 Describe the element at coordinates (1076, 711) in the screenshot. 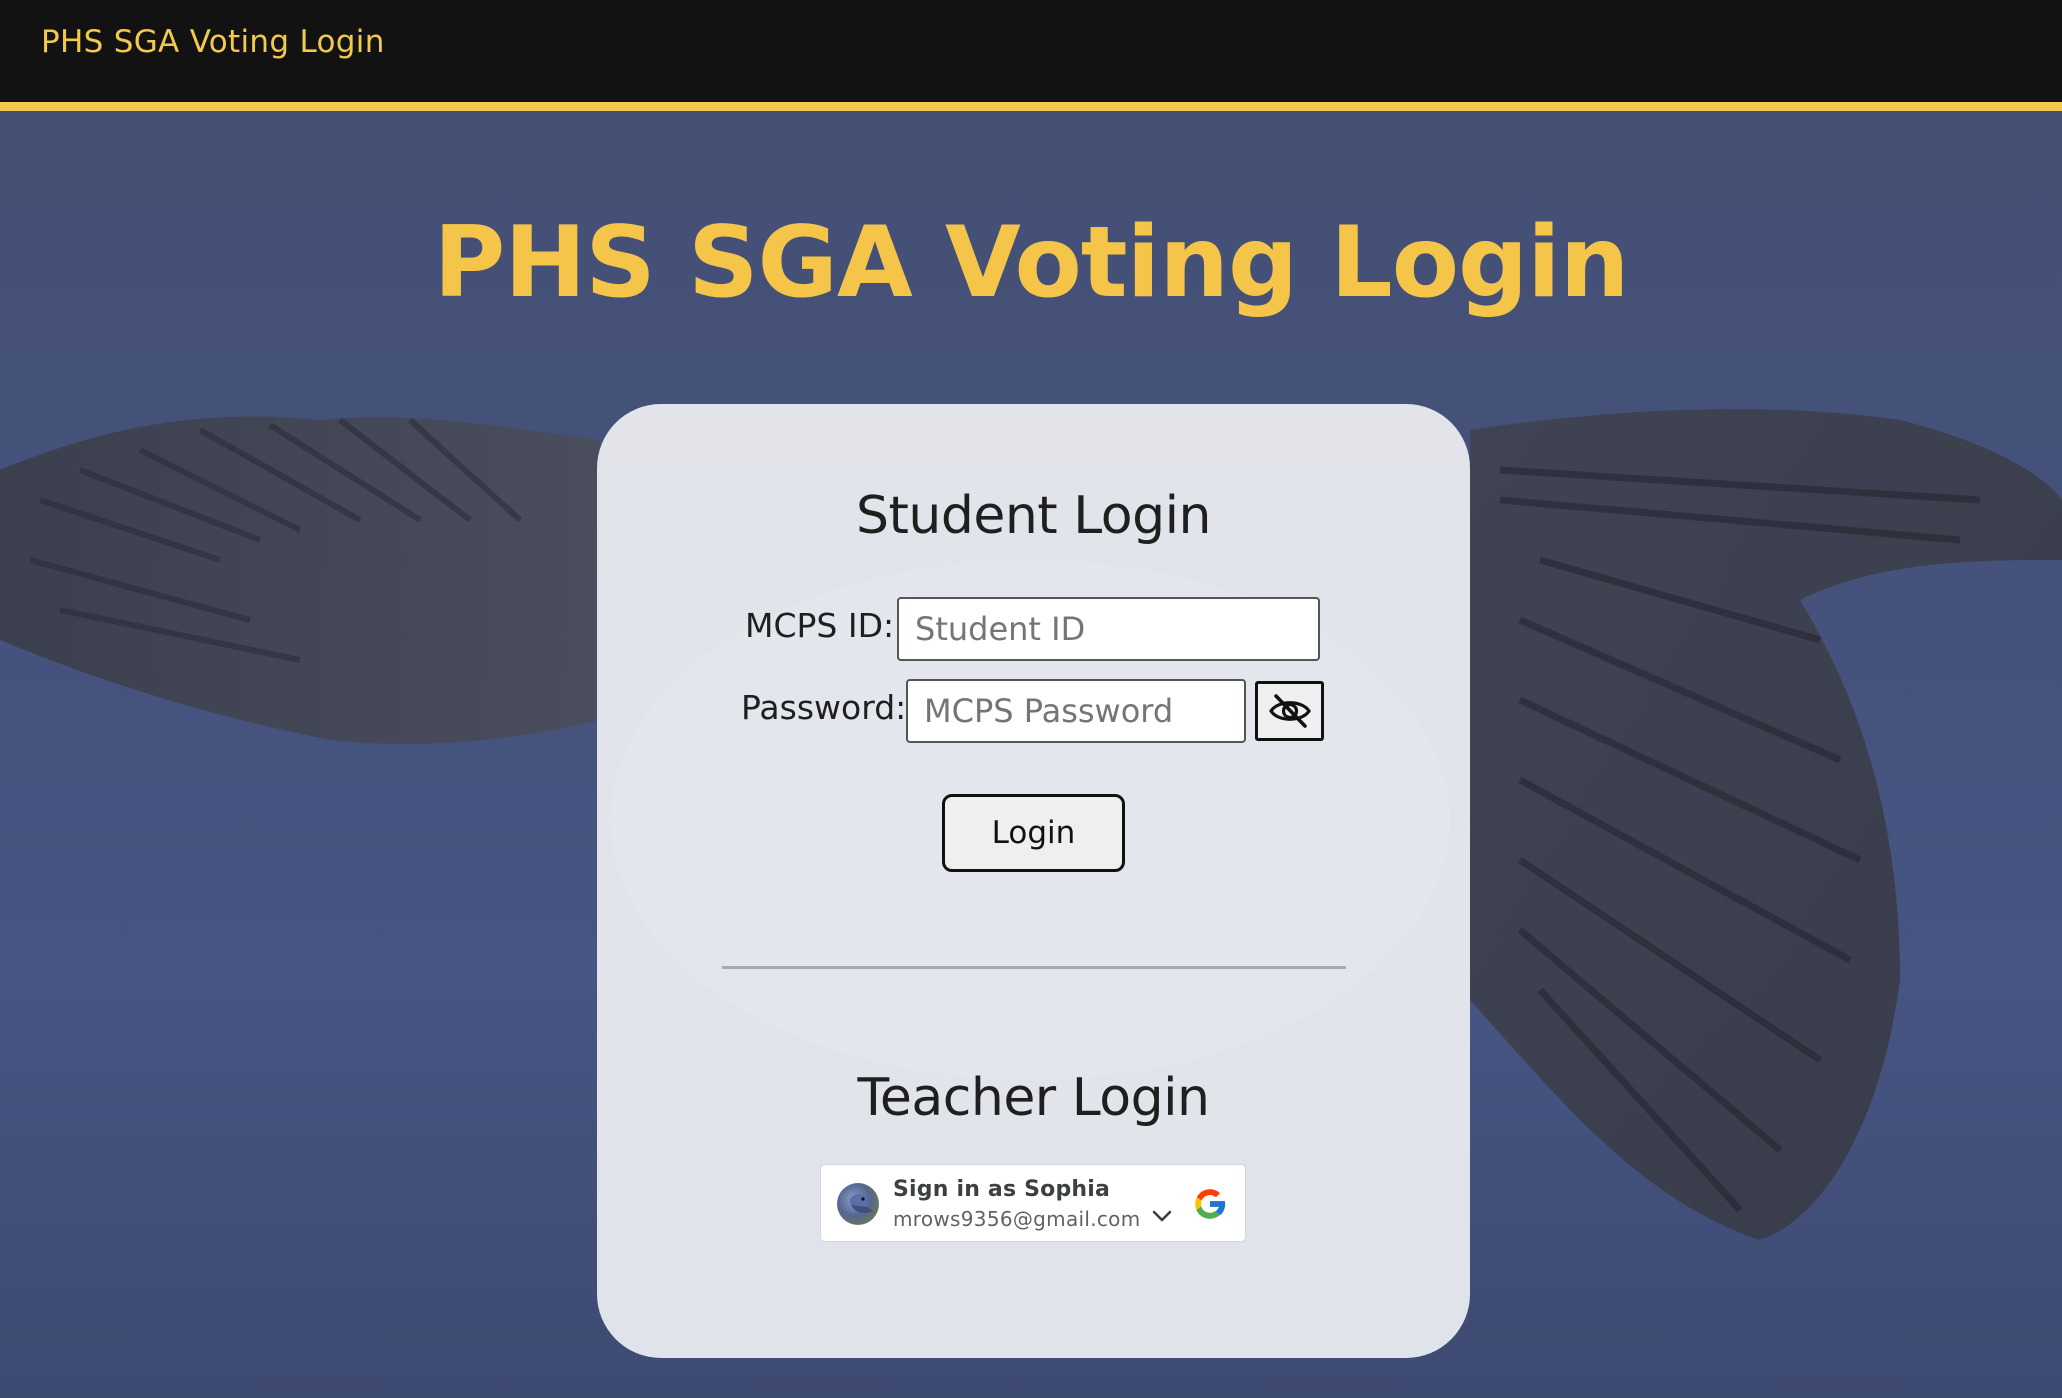

I see `password-input` at that location.